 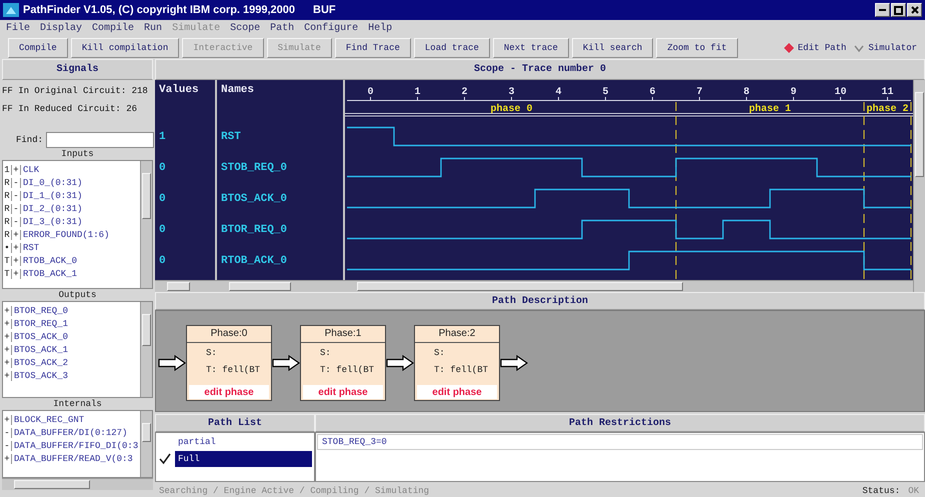 What do you see at coordinates (40, 363) in the screenshot?
I see `signal-name: BTOS_ACK_2` at bounding box center [40, 363].